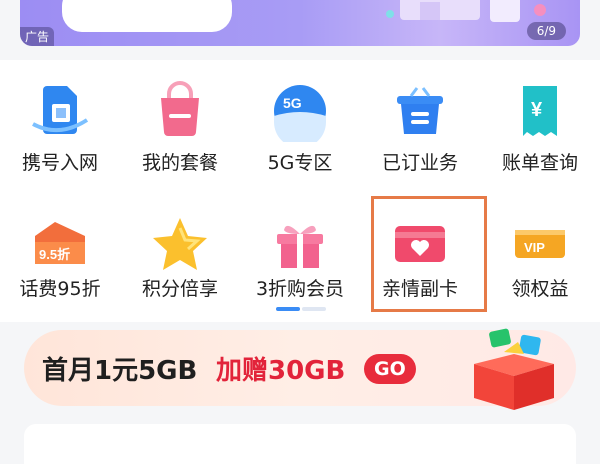 Image resolution: width=600 pixels, height=464 pixels. What do you see at coordinates (540, 289) in the screenshot?
I see `grid-item-label: 领权益` at bounding box center [540, 289].